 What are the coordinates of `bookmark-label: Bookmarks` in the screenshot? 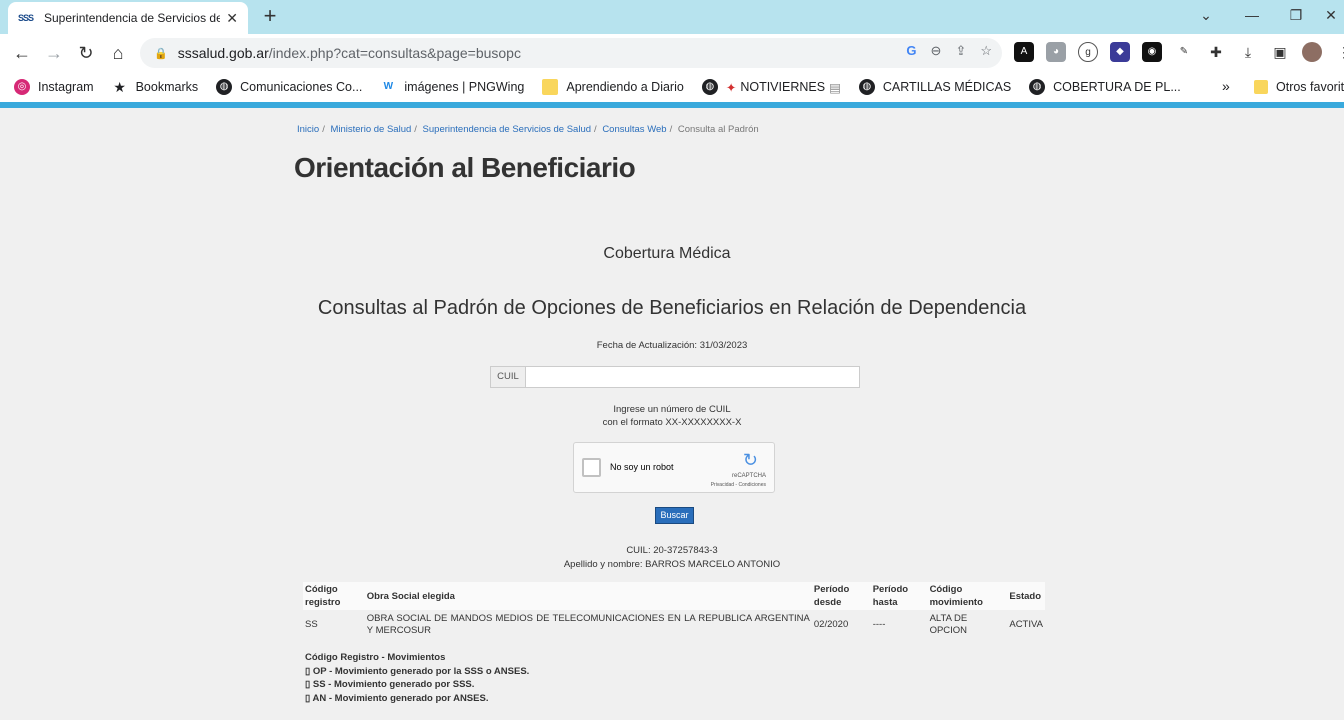 It's located at (167, 87).